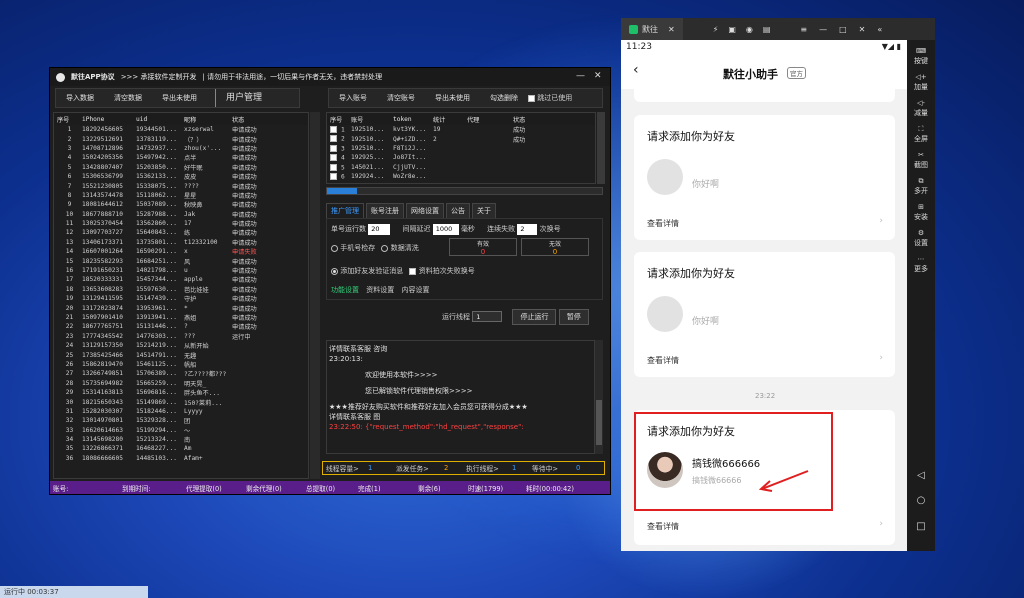  What do you see at coordinates (181, 232) in the screenshot?
I see `table-row: 12 13097703727 15640843... 练 申请成功` at bounding box center [181, 232].